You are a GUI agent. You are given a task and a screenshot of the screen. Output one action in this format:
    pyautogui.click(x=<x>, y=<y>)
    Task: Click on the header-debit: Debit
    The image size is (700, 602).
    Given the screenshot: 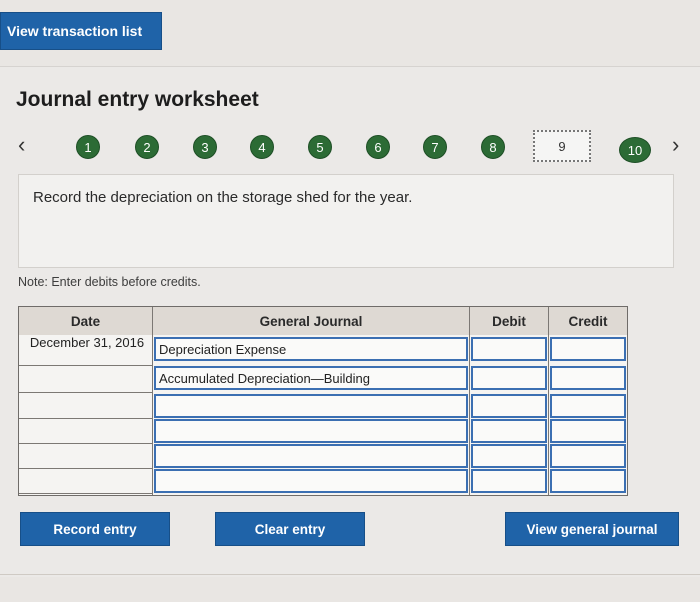 What is the action you would take?
    pyautogui.click(x=509, y=321)
    